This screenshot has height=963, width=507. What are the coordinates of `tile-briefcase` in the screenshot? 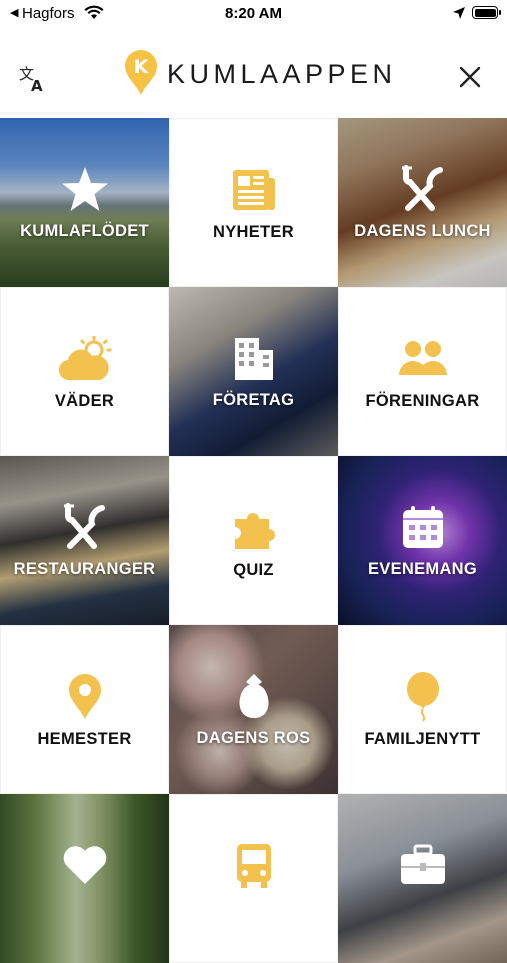 It's located at (422, 878).